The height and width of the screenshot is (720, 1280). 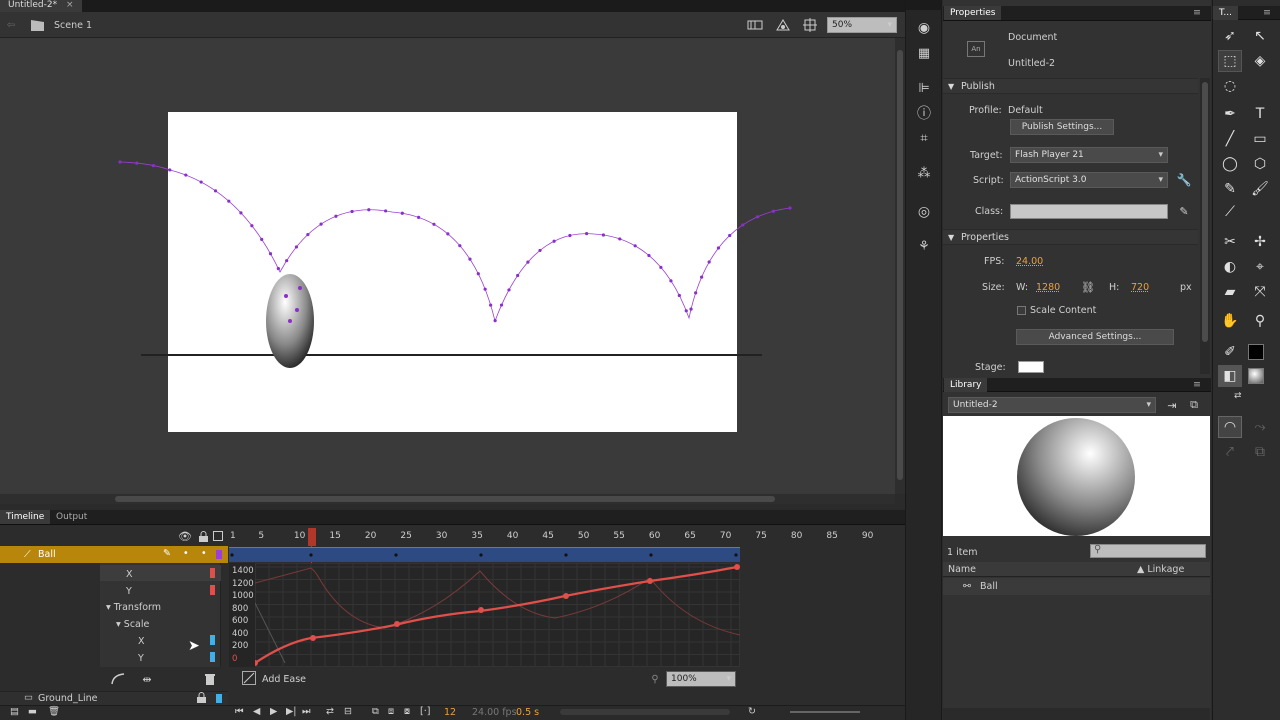 I want to click on eraser-tool-icon: ▰, so click(x=1230, y=292).